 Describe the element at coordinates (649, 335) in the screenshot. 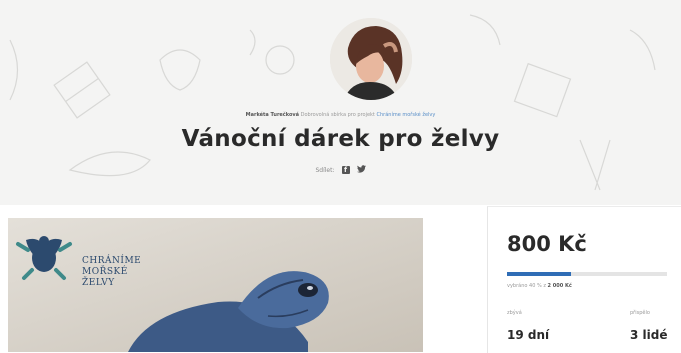

I see `stat-value-donors: 3 lidé` at that location.